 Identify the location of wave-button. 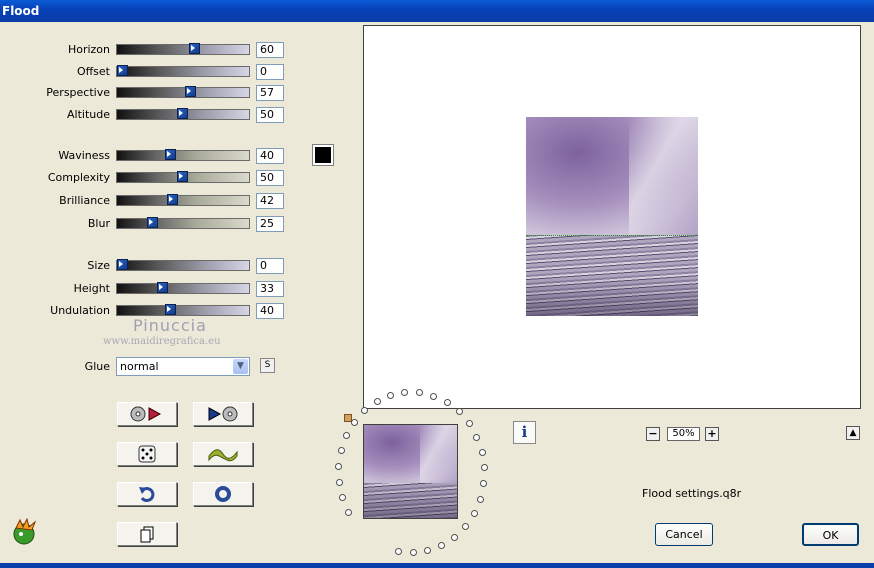
(223, 454).